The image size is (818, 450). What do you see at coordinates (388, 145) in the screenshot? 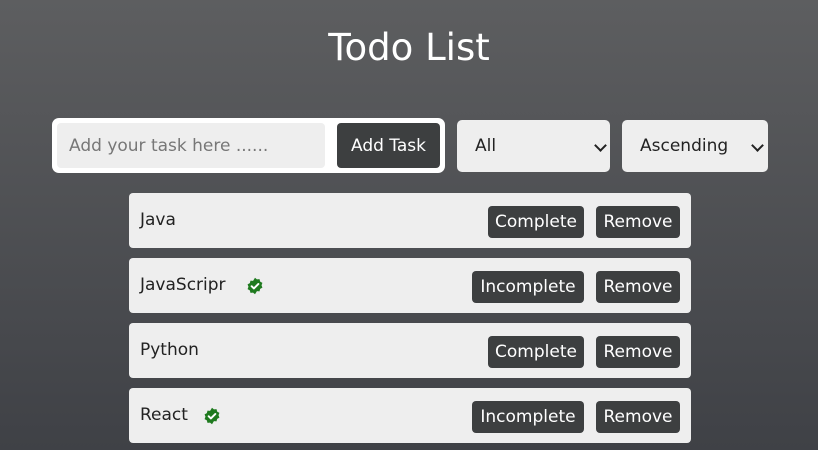
I see `add-task-button: Add Task` at bounding box center [388, 145].